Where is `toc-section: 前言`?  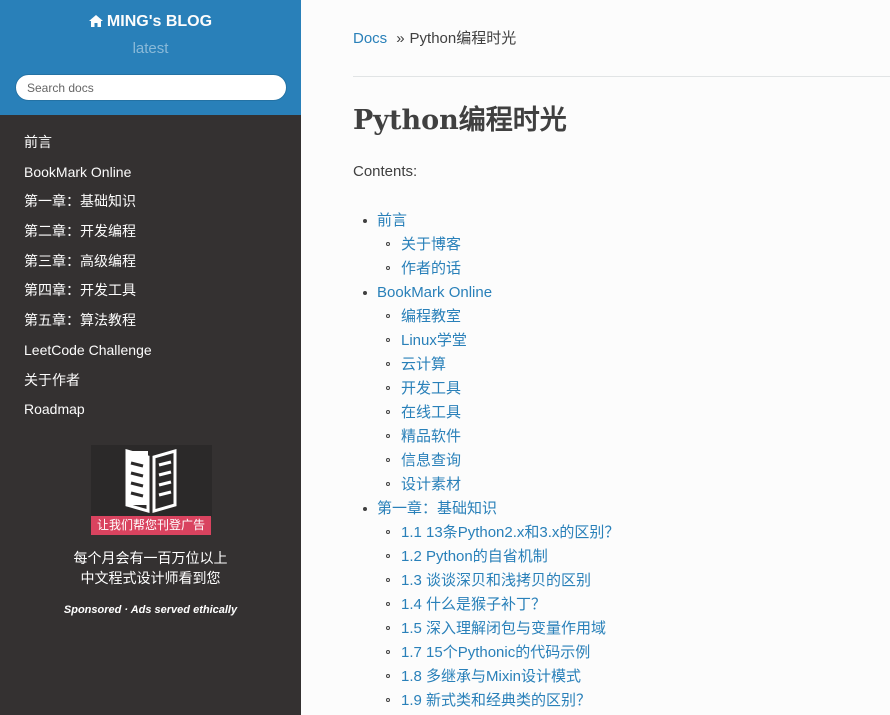
toc-section: 前言 is located at coordinates (486, 221).